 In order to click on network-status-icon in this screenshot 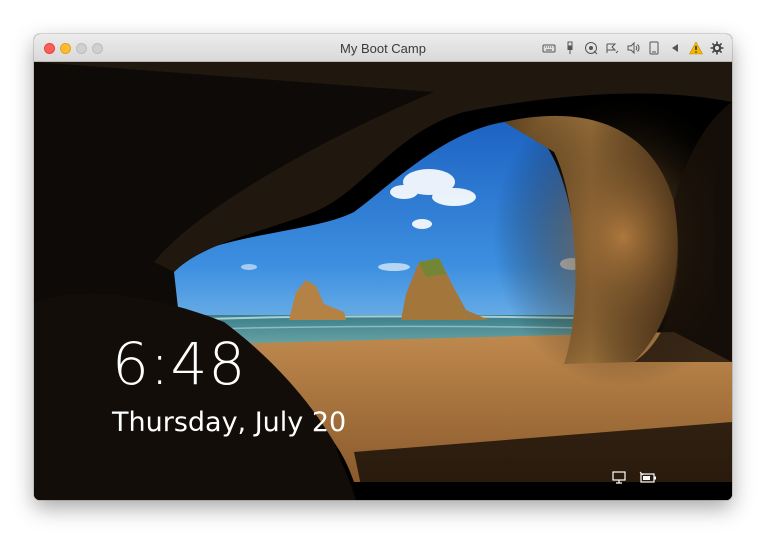, I will do `click(620, 478)`.